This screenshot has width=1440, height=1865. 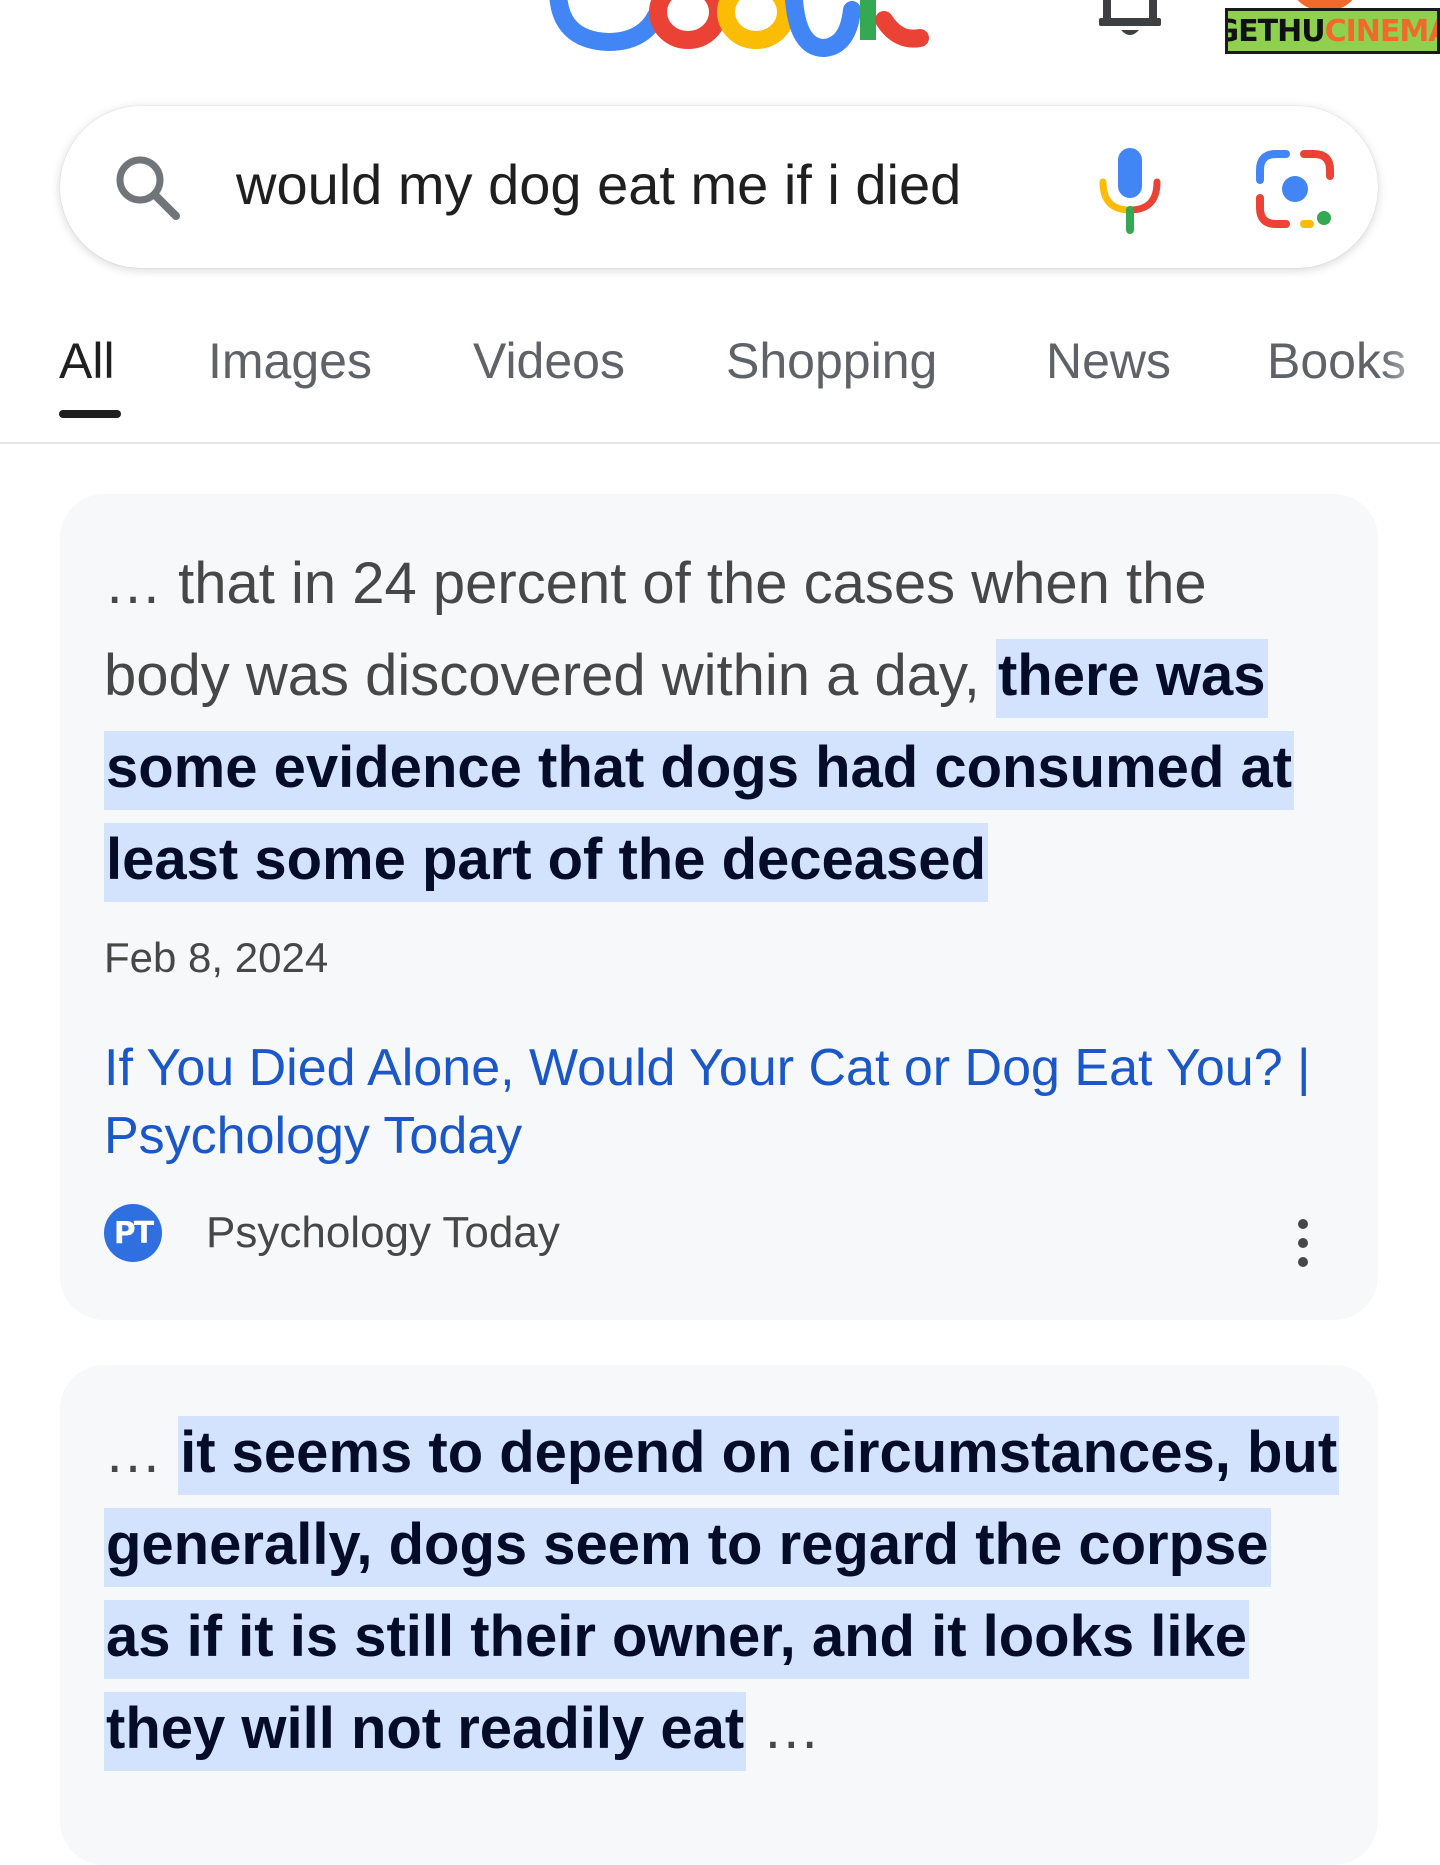 I want to click on result-date: Feb 8, 2024, so click(x=216, y=957).